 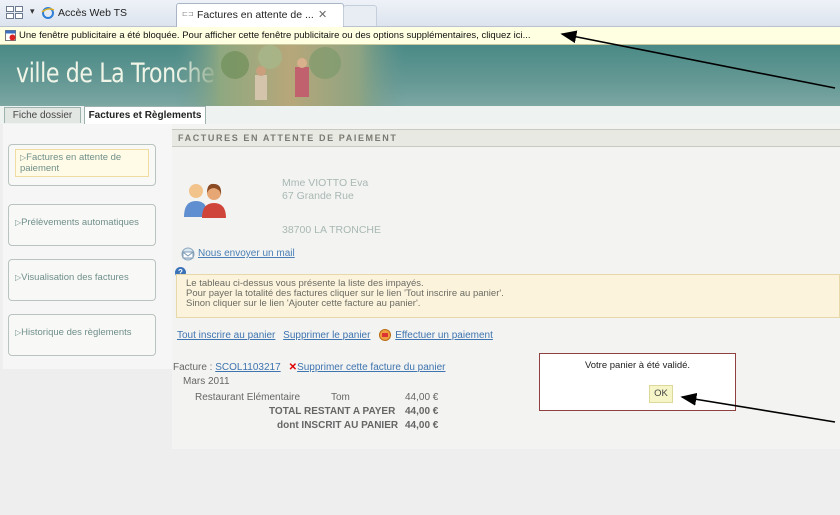 I want to click on annotation-arrow-infobar, so click(x=698, y=59).